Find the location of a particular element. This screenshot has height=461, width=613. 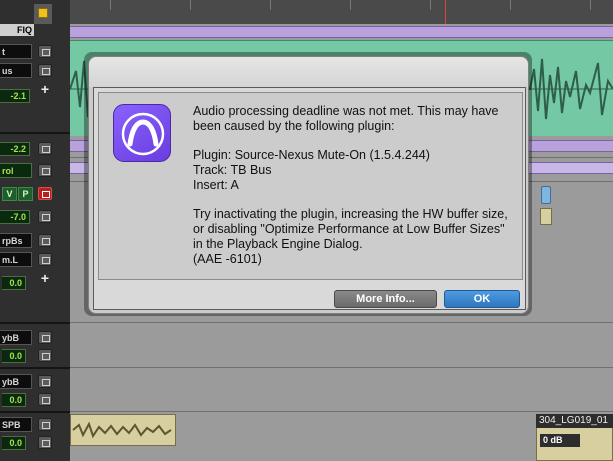

playhead is located at coordinates (445, 12).